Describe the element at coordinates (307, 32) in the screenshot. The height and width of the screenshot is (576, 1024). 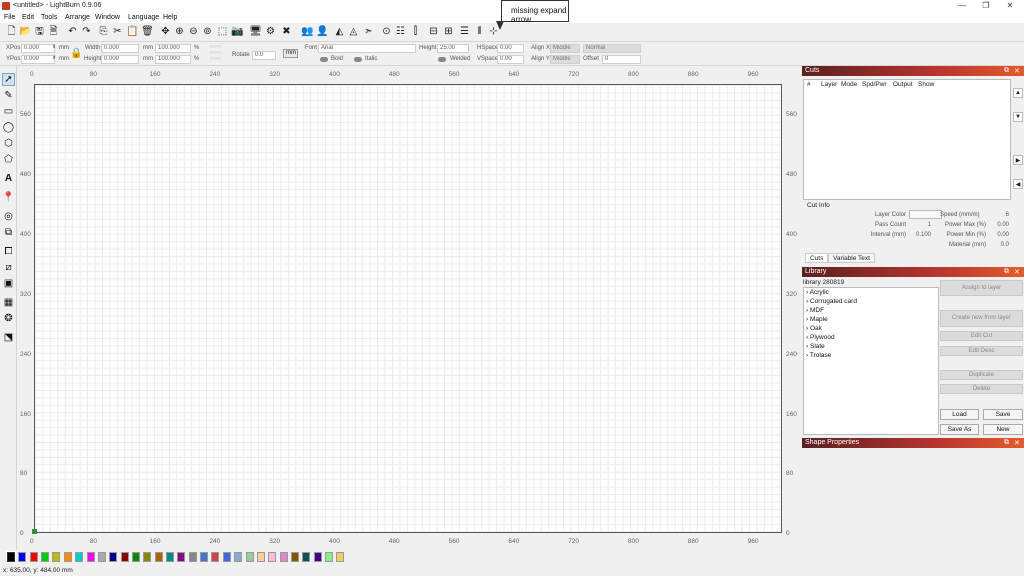
I see `group-icon: 👥` at that location.